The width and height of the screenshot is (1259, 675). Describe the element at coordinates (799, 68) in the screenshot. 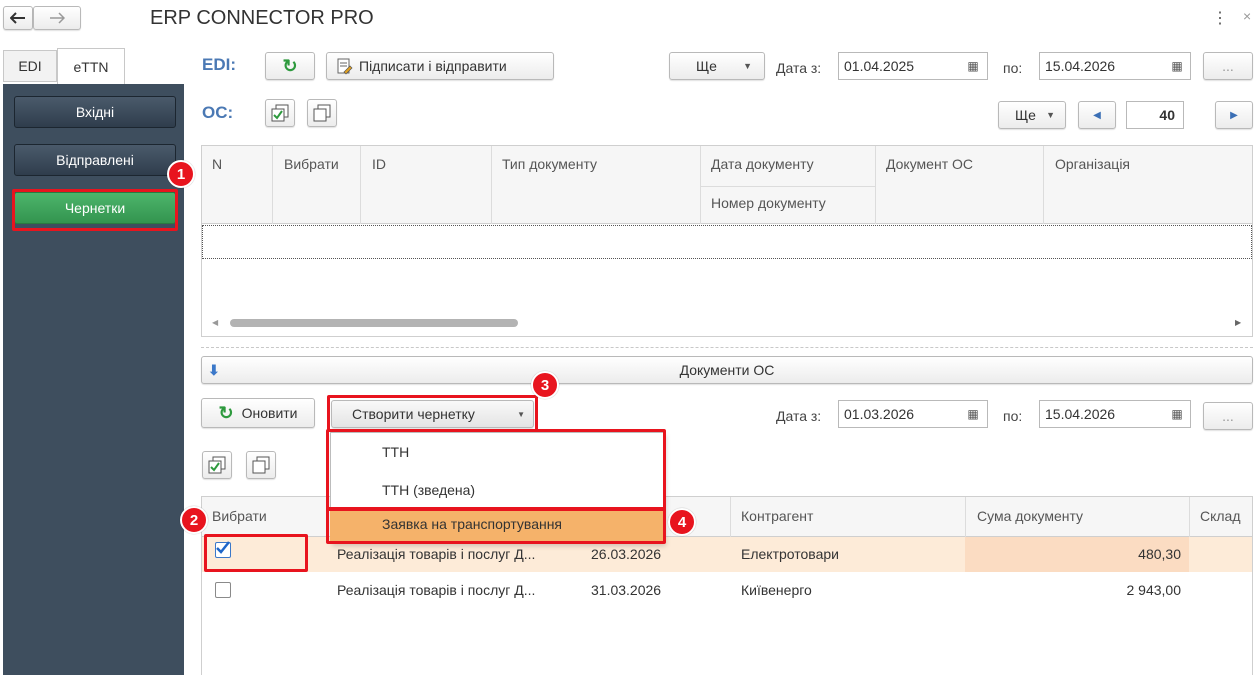

I see `edi-date-from-label: Дата з:` at that location.